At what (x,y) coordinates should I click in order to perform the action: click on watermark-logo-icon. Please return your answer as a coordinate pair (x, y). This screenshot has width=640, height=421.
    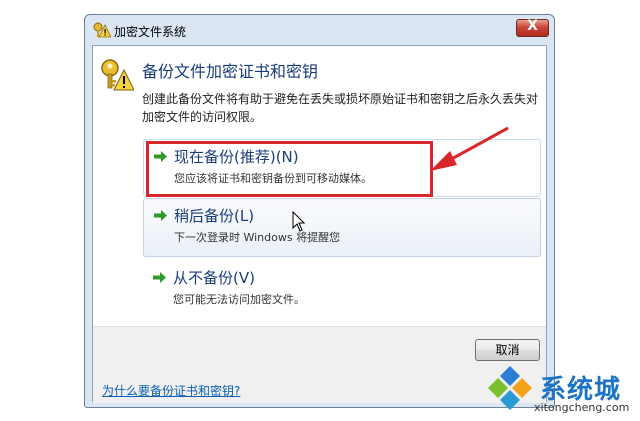
    Looking at the image, I should click on (510, 388).